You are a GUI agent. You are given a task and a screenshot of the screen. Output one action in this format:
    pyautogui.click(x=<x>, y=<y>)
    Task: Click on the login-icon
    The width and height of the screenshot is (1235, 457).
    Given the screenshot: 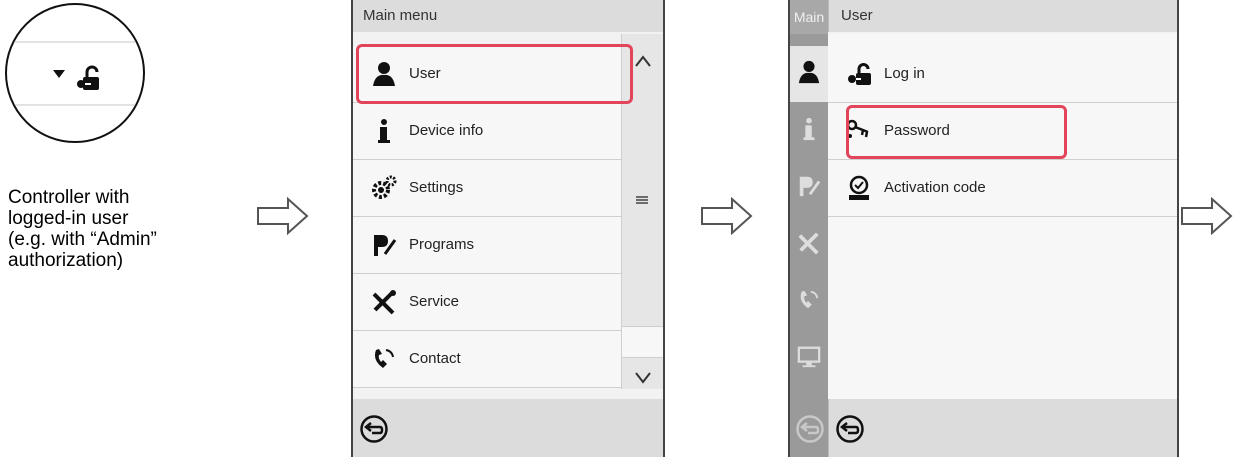 What is the action you would take?
    pyautogui.click(x=859, y=74)
    